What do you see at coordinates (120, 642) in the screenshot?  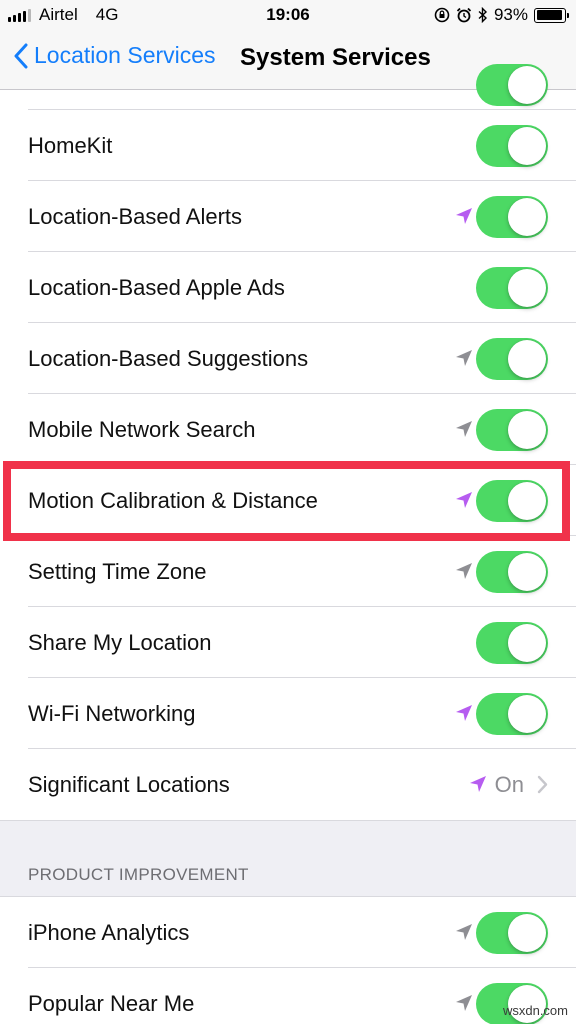 I see `row-label: Share My Location` at bounding box center [120, 642].